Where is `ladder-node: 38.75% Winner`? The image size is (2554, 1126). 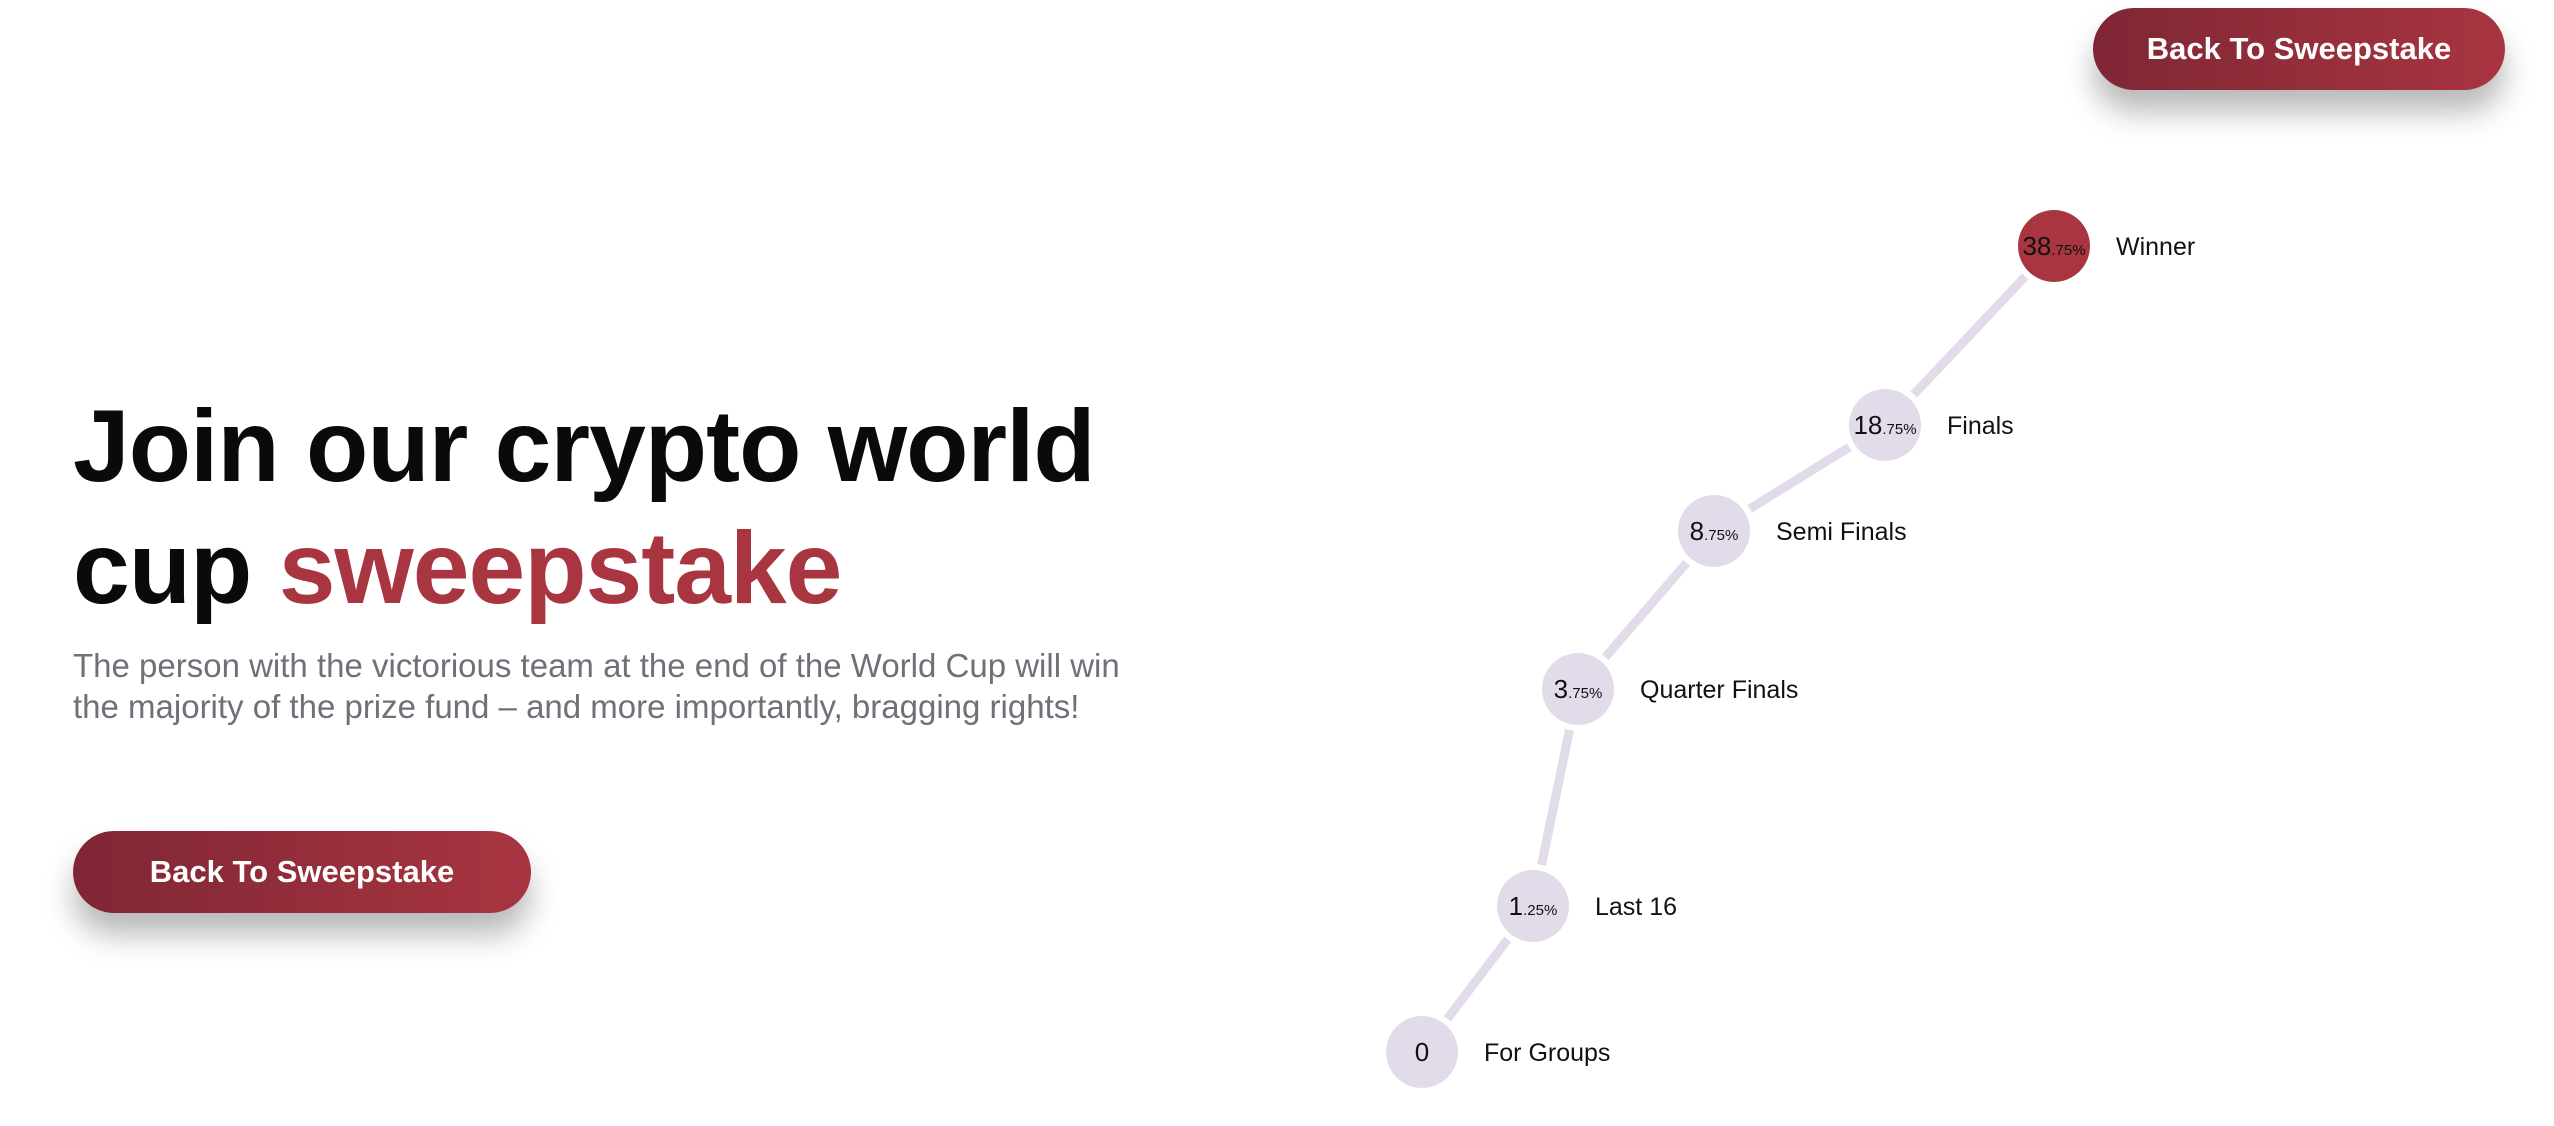
ladder-node: 38.75% Winner is located at coordinates (2103, 246).